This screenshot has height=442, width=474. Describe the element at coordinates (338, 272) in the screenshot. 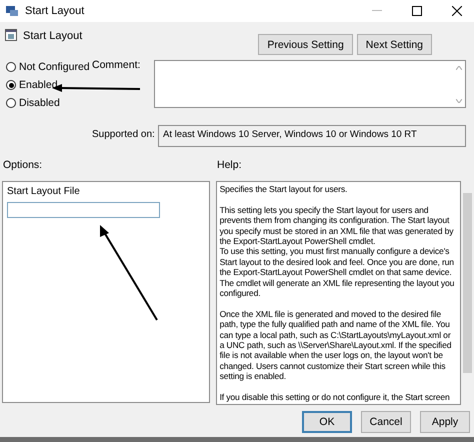

I see `help-paragraph: To use this setting, you must first manually configure a device's Start layout to the desired look and feel. Once you are done, run the Export-StartLayout PowerShell cmdlet on that same device. The cmdlet will generate an XML file representing the layout you configured.` at that location.